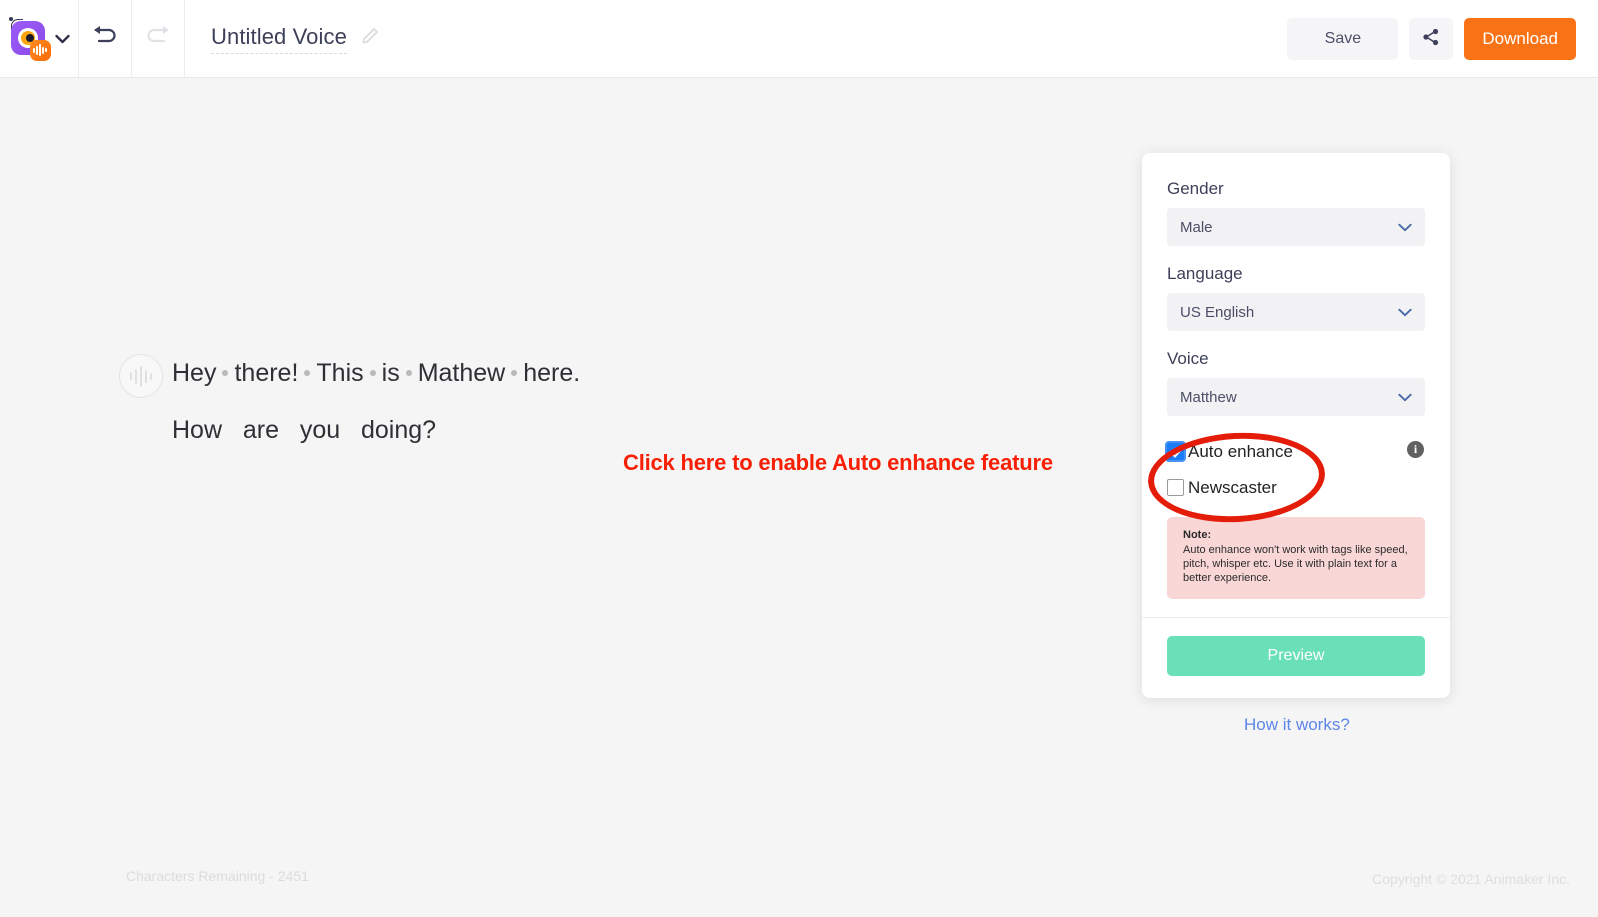 This screenshot has width=1598, height=917. I want to click on script-word: Hey, so click(194, 373).